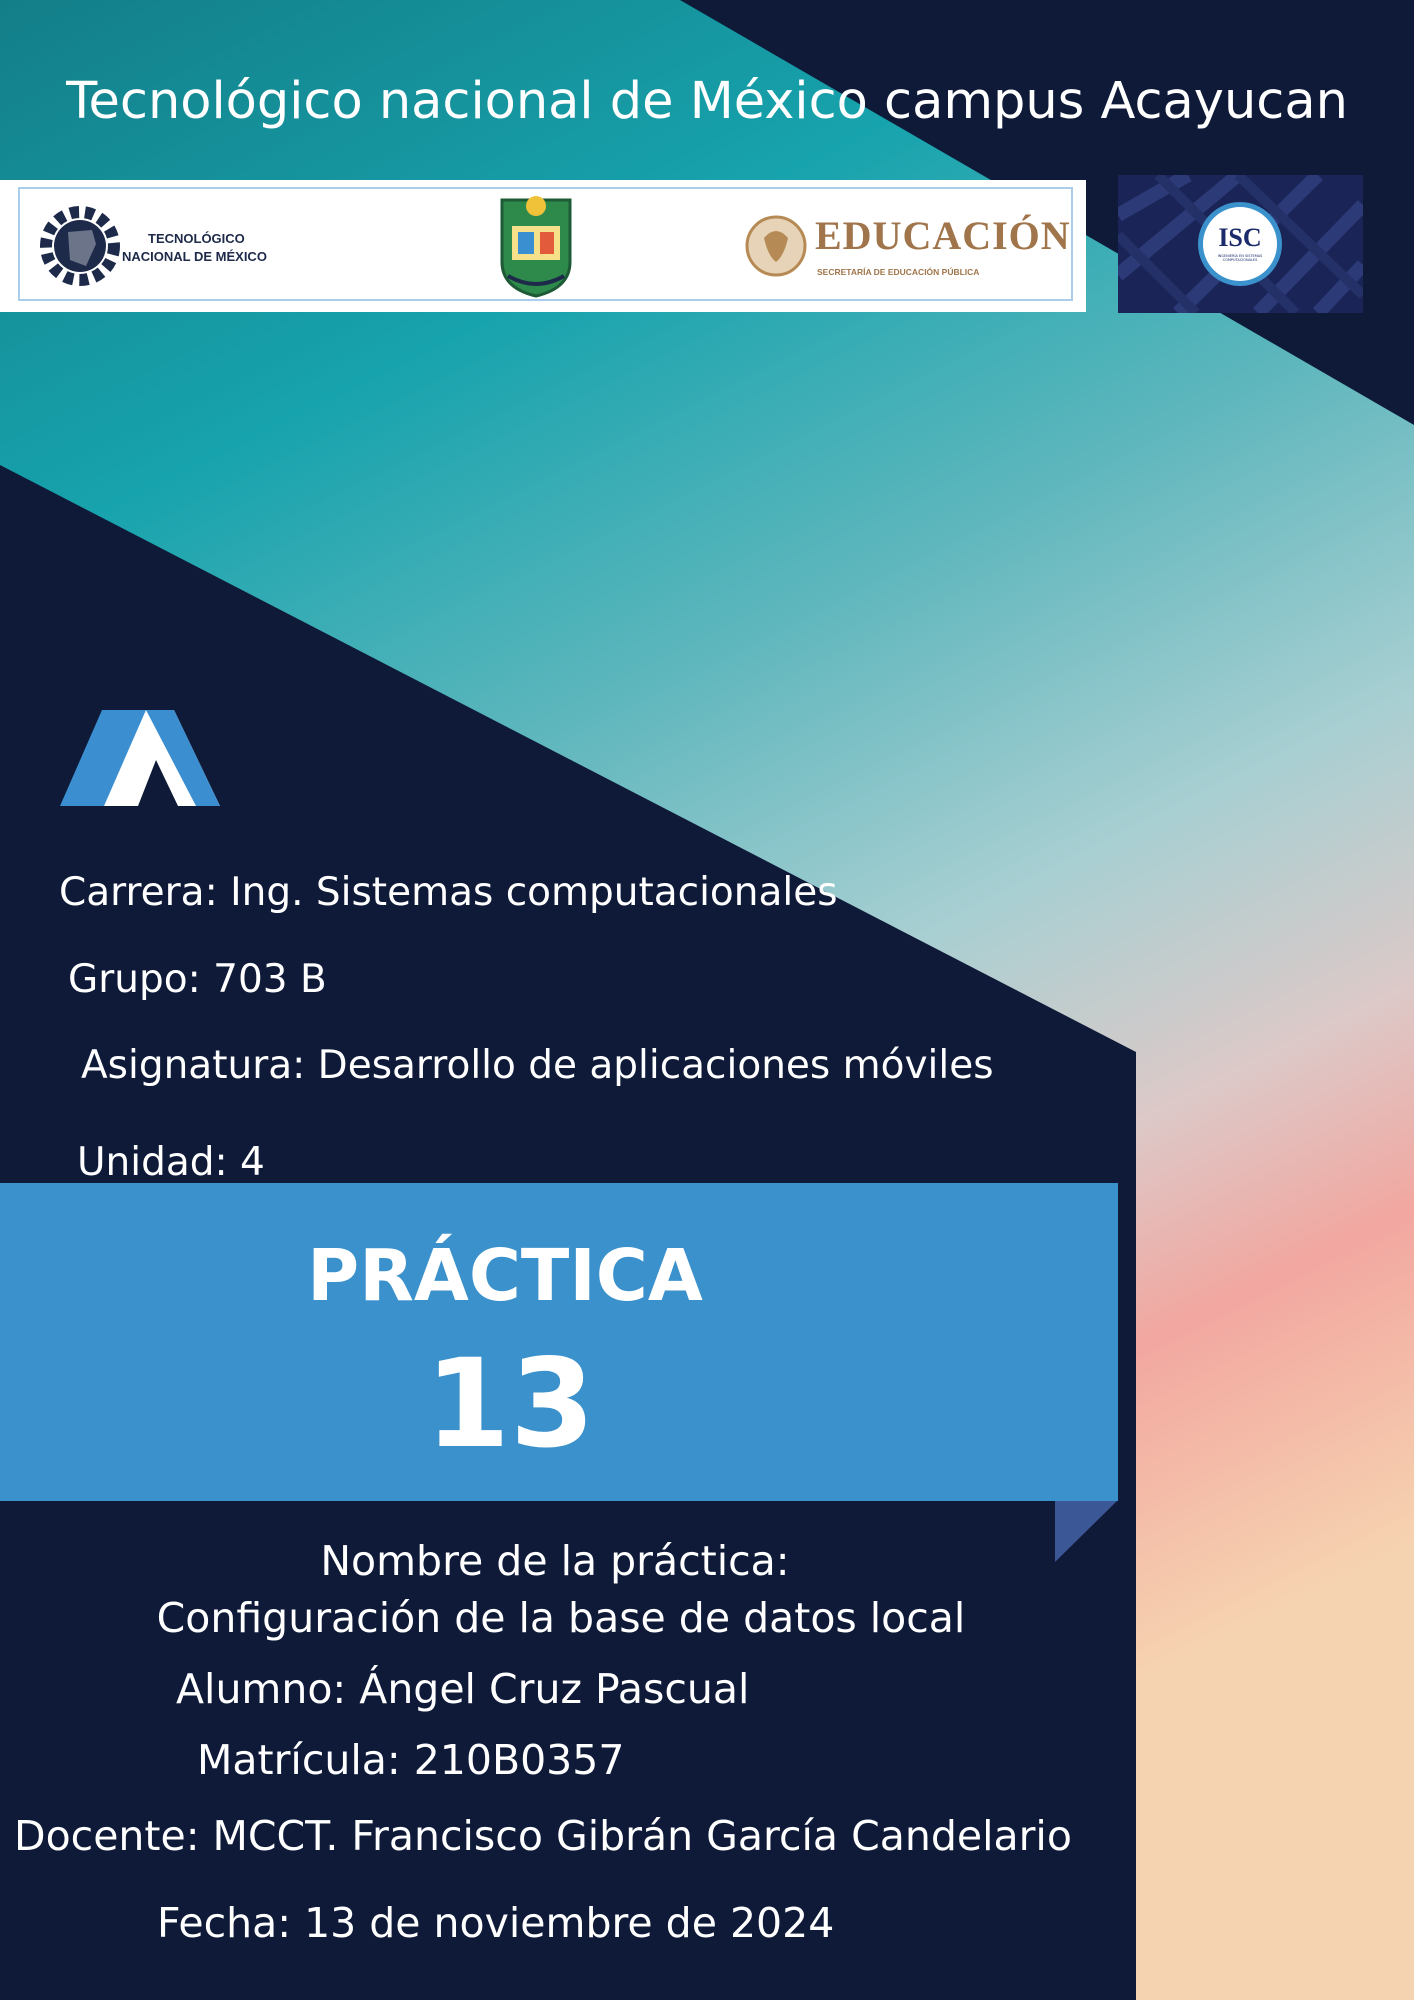  Describe the element at coordinates (196, 238) in the screenshot. I see `tecnm-line1: TECNOLÓGICO` at that location.